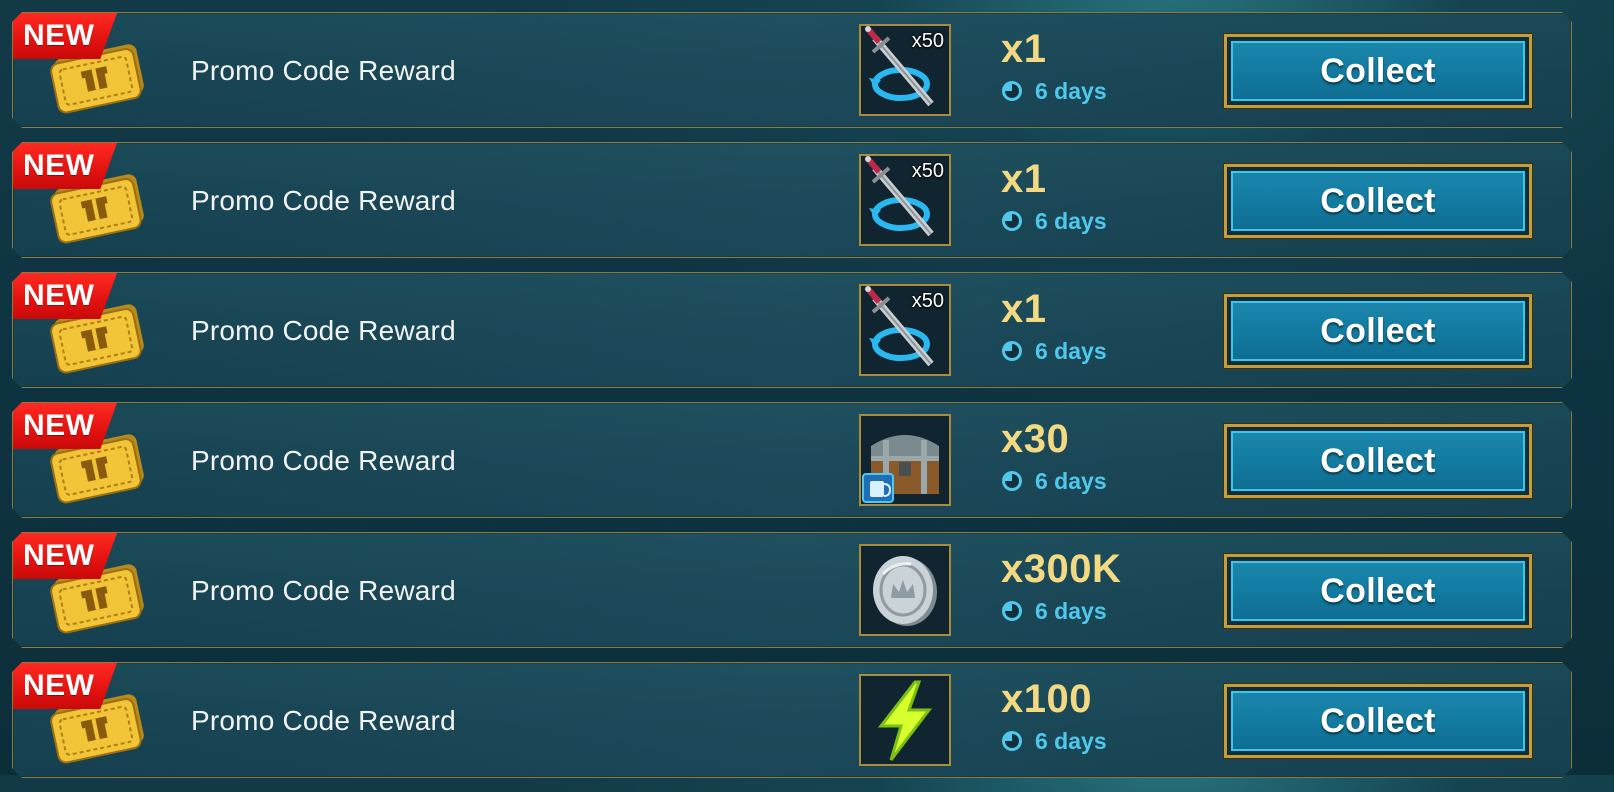  I want to click on reward-quantity: x300K, so click(1061, 569).